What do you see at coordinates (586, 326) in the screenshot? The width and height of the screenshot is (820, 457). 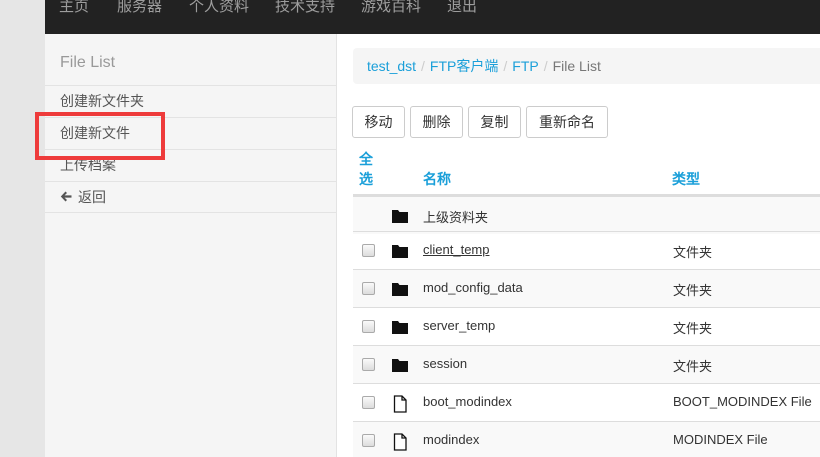 I see `table-row: server_temp 文件夹` at bounding box center [586, 326].